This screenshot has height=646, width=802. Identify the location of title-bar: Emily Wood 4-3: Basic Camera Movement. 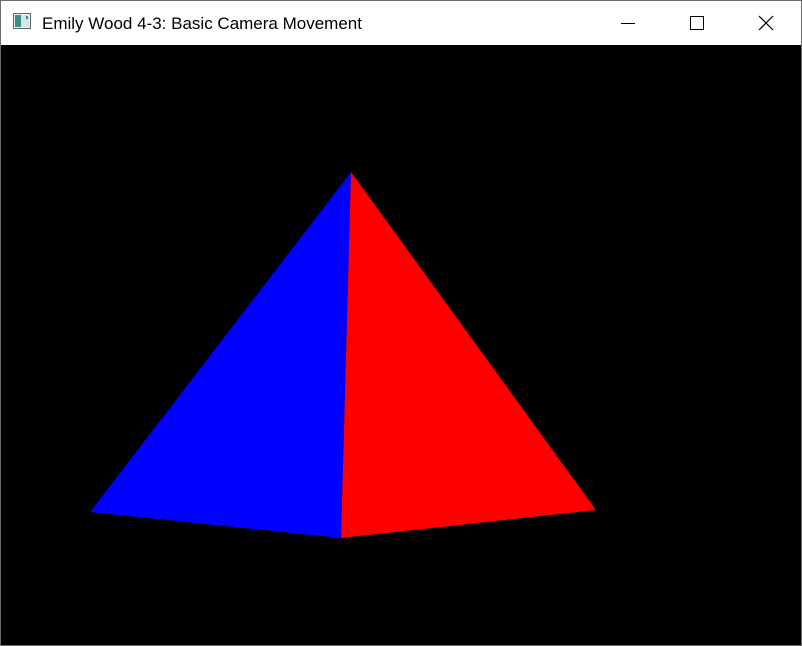
(401, 23).